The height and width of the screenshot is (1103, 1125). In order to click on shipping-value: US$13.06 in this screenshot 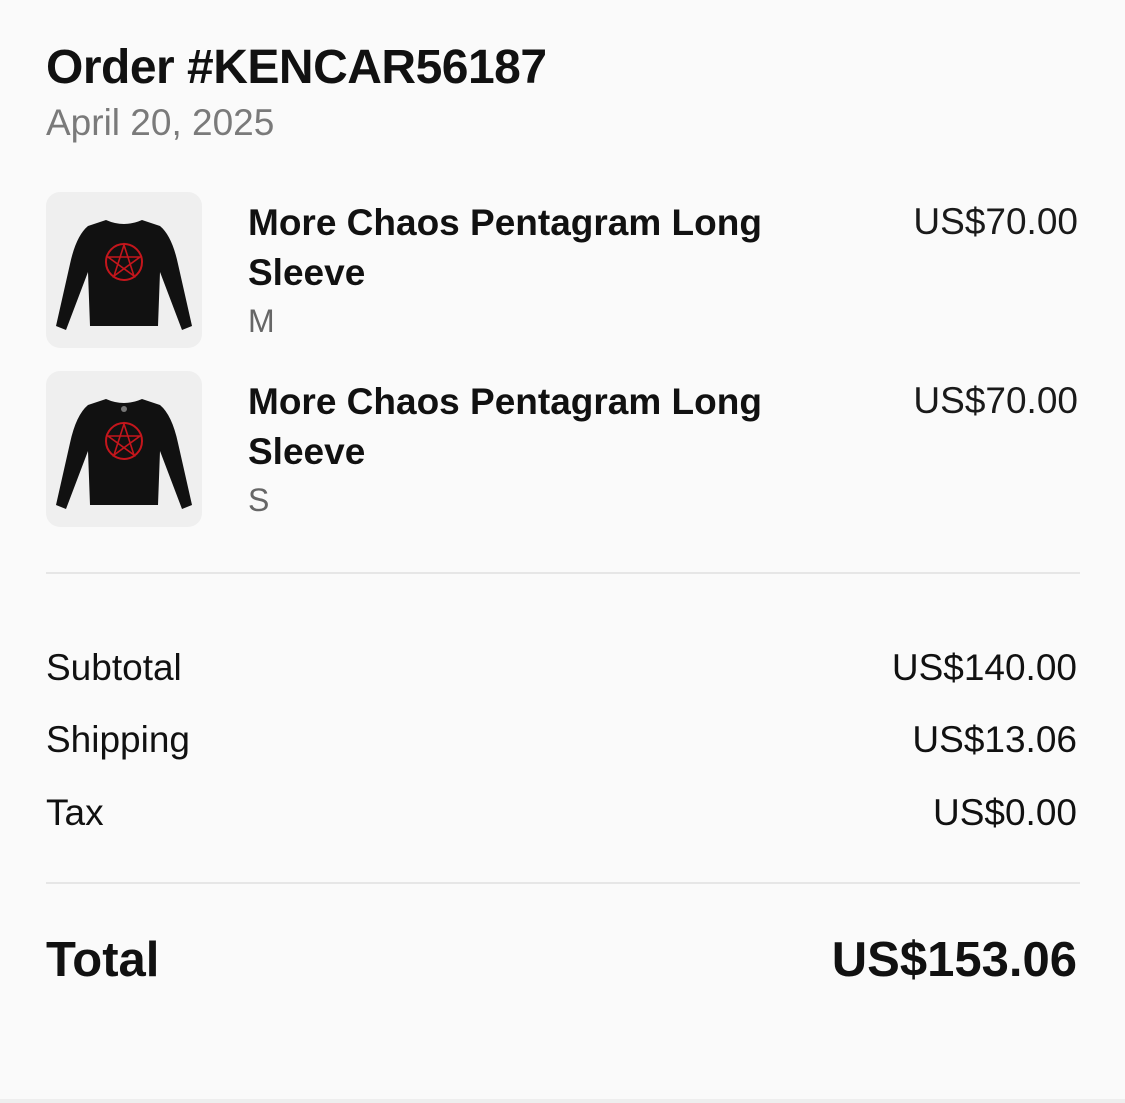, I will do `click(994, 739)`.